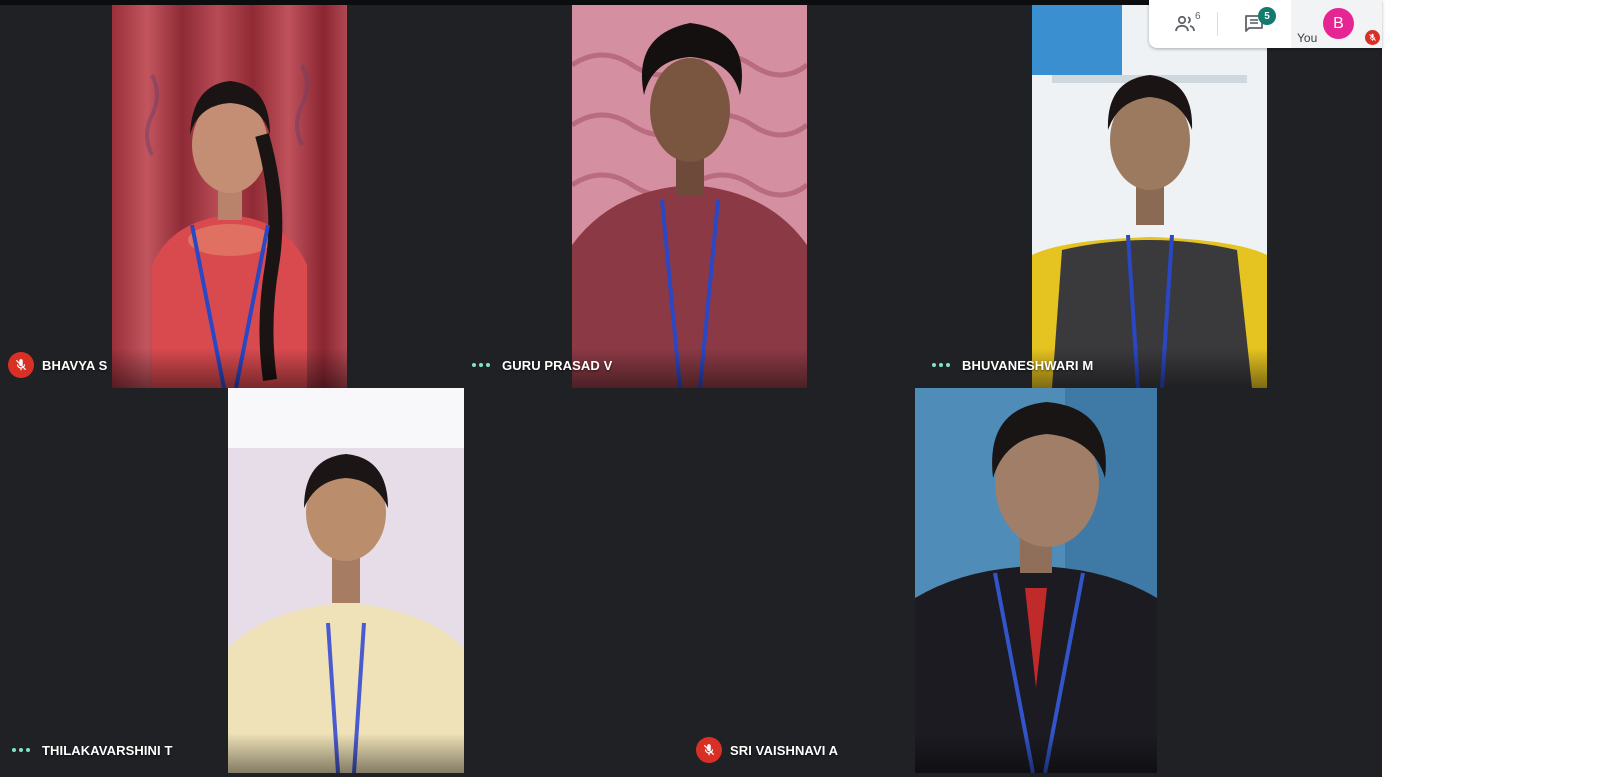 The width and height of the screenshot is (1618, 782). I want to click on participant-nameplate: THILAKAVARSHINI T, so click(90, 750).